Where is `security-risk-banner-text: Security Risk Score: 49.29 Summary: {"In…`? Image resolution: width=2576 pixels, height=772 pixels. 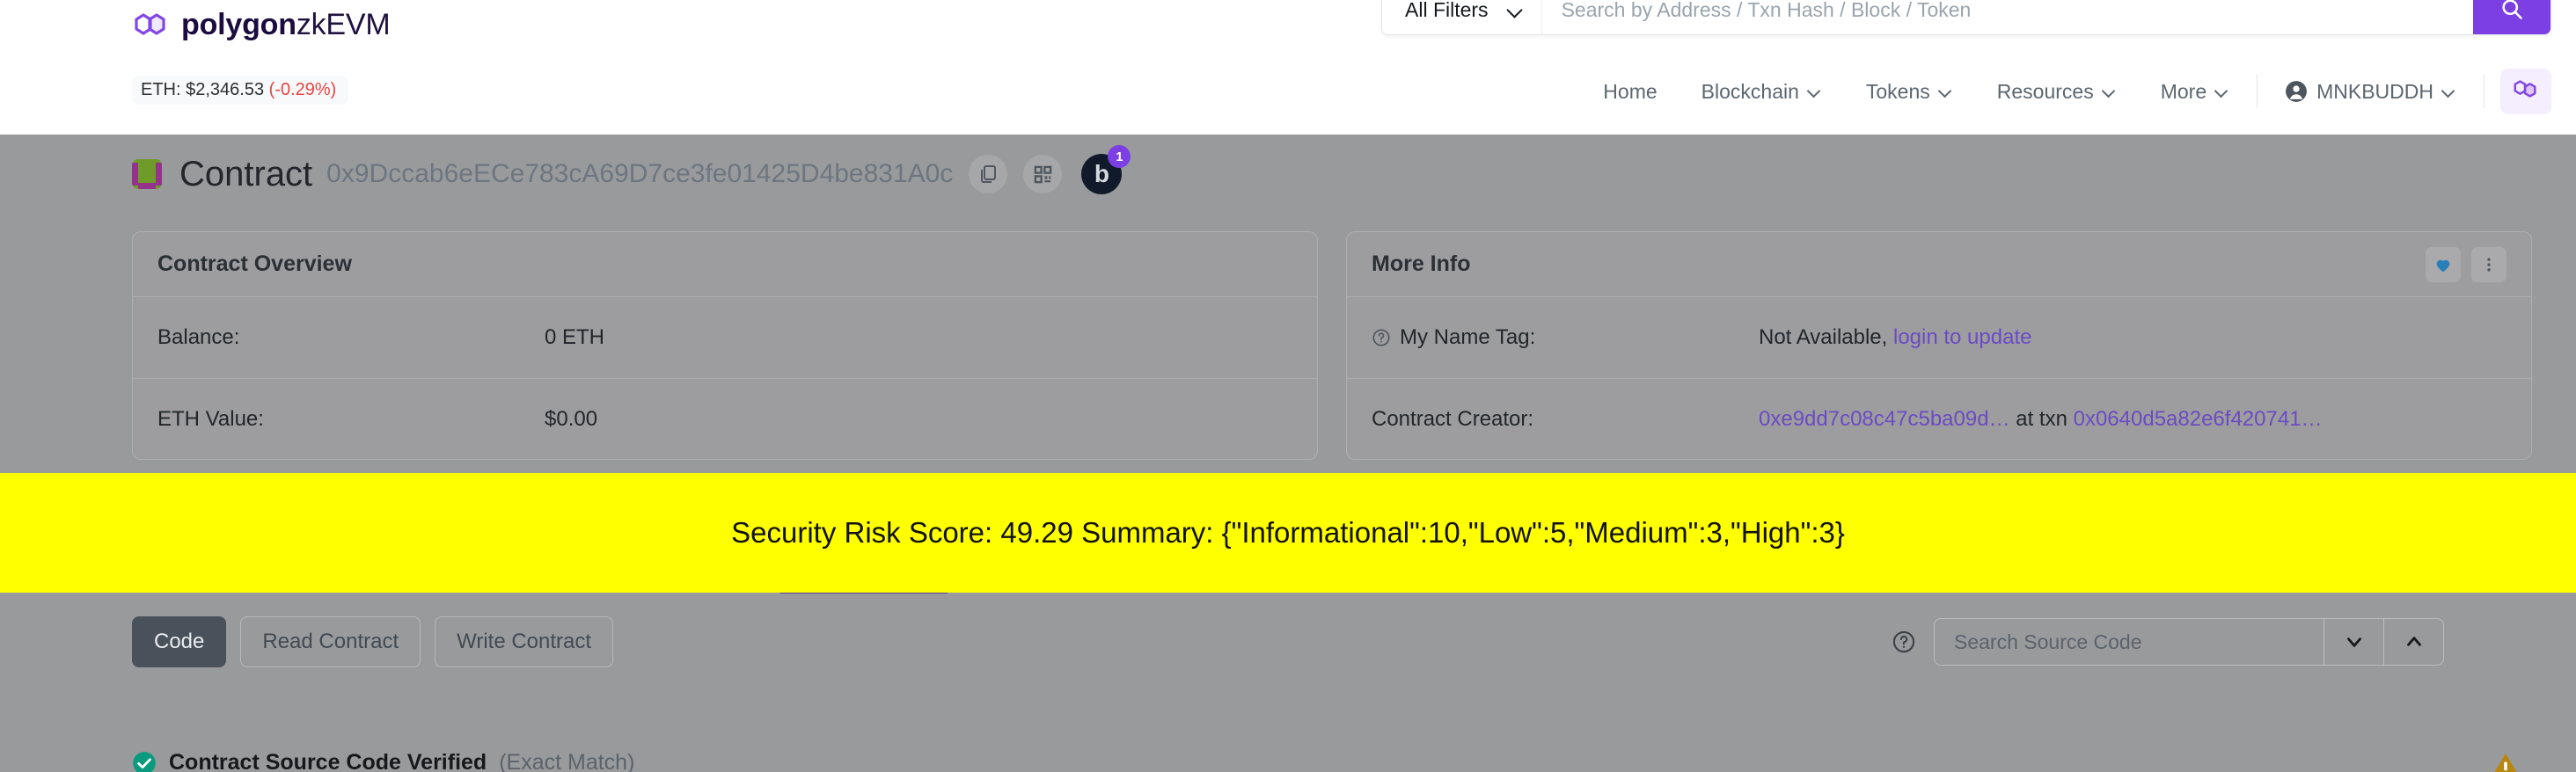
security-risk-banner-text: Security Risk Score: 49.29 Summary: {"In… is located at coordinates (1288, 532).